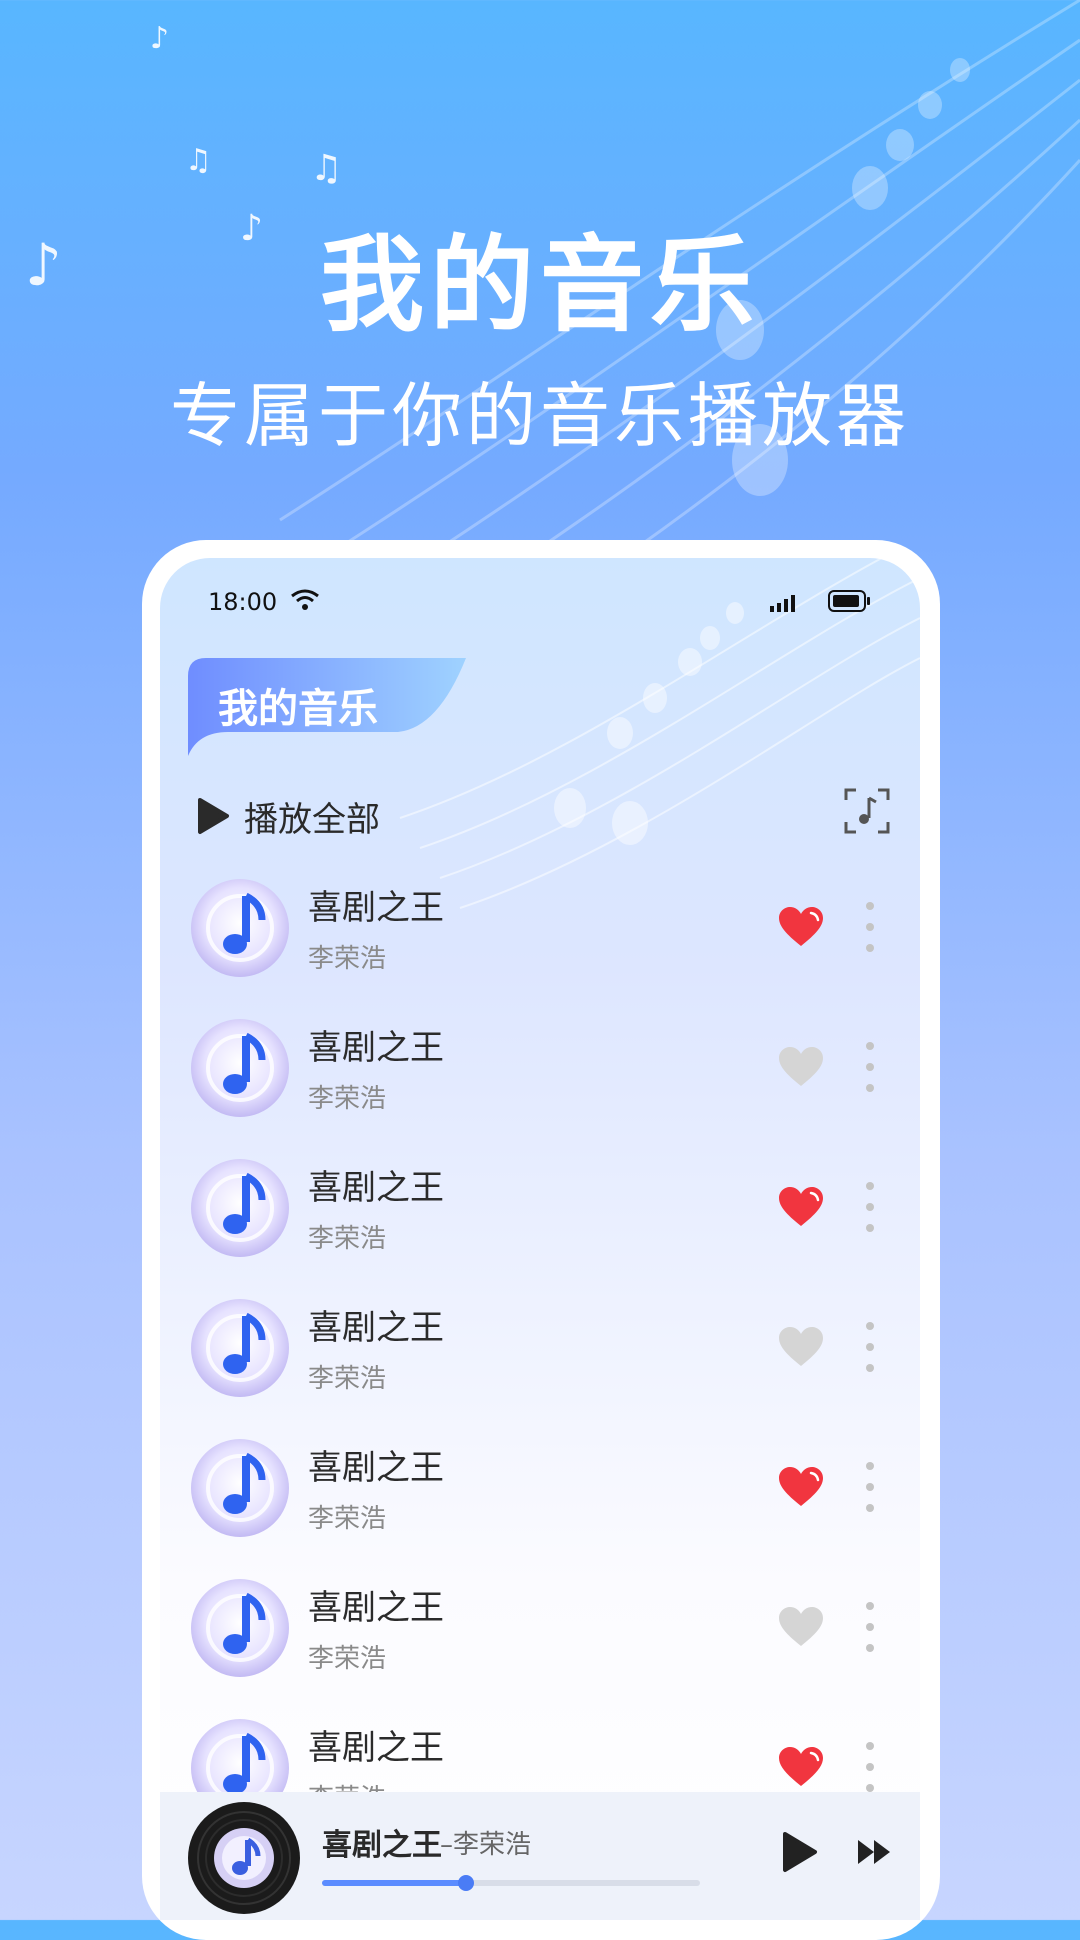  I want to click on status-bar: 18:00, so click(540, 600).